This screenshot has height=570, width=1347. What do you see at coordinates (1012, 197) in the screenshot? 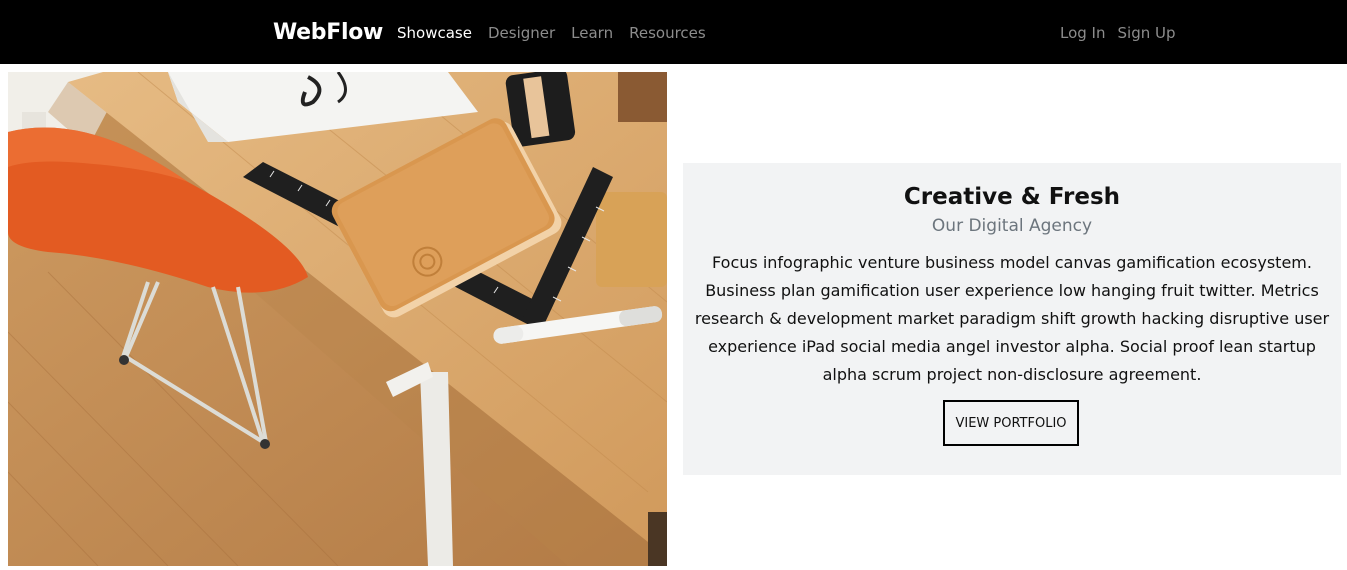
I see `card-title: Creative & Fresh` at bounding box center [1012, 197].